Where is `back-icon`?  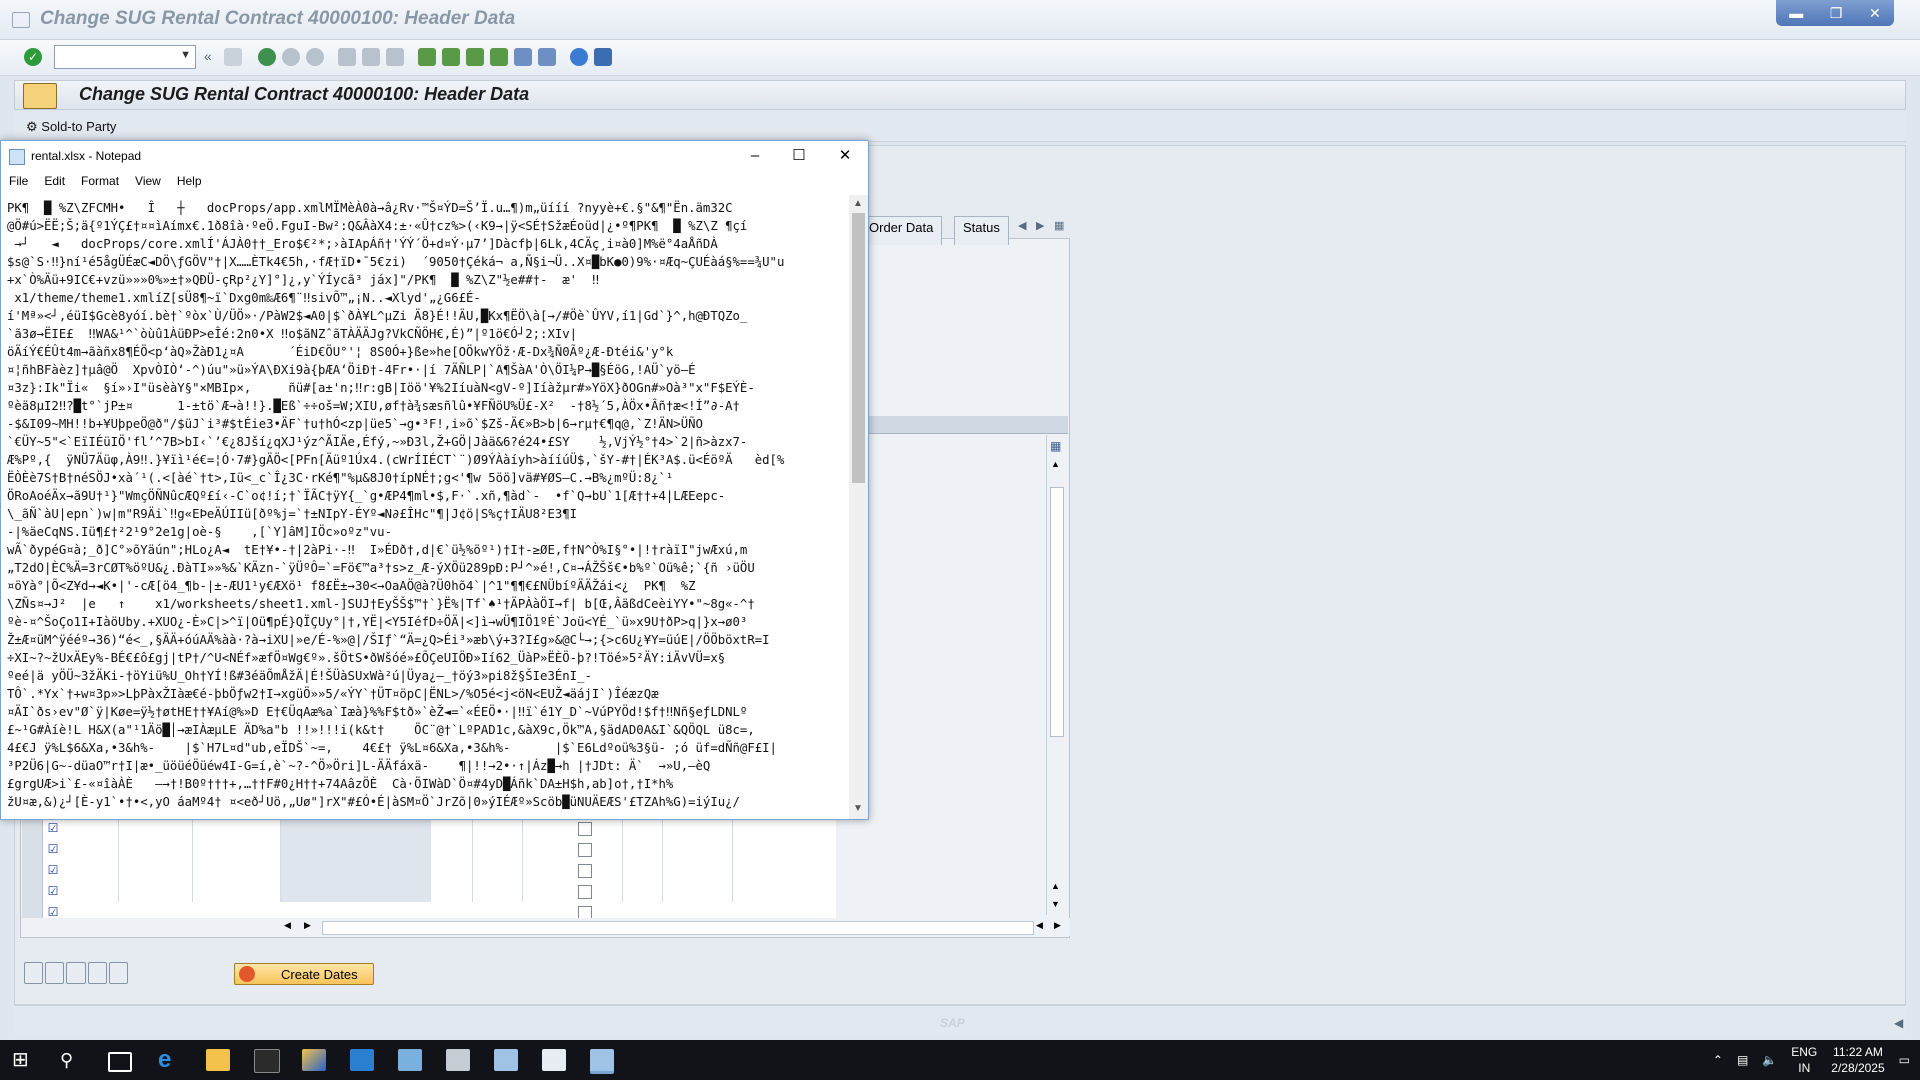 back-icon is located at coordinates (267, 57).